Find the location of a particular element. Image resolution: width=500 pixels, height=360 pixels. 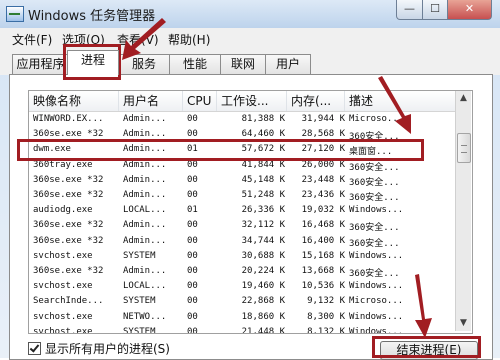

arrow-to-end-button is located at coordinates (423, 306).